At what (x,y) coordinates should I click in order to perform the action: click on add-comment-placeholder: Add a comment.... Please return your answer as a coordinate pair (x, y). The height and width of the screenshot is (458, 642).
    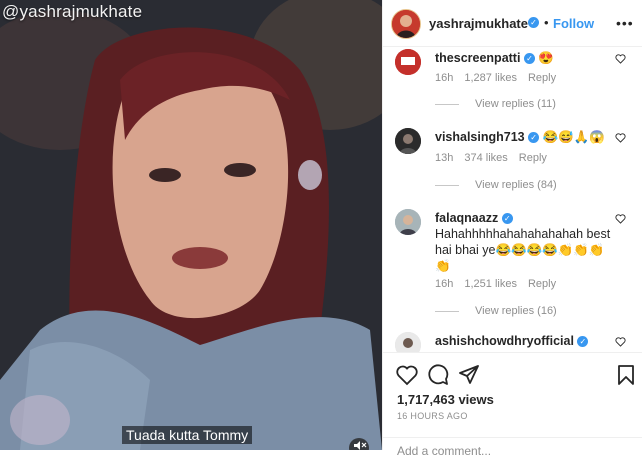
    Looking at the image, I should click on (444, 451).